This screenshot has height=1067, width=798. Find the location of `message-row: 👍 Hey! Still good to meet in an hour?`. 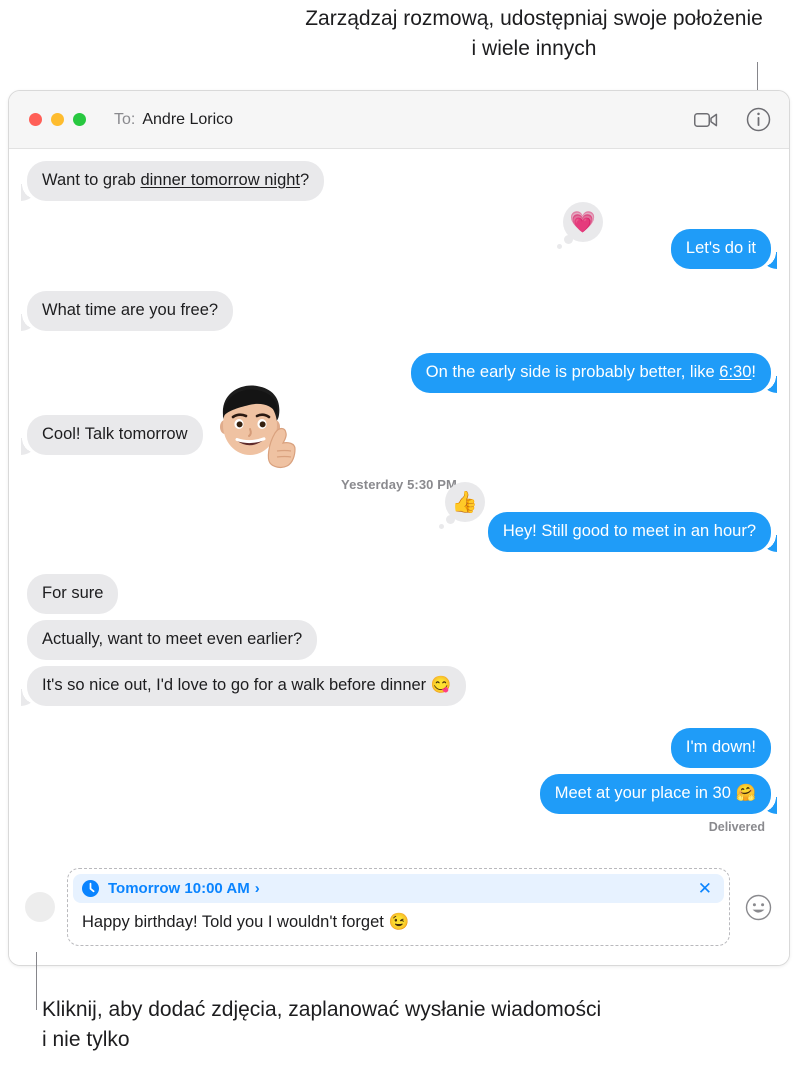

message-row: 👍 Hey! Still good to meet in an hour? is located at coordinates (402, 517).